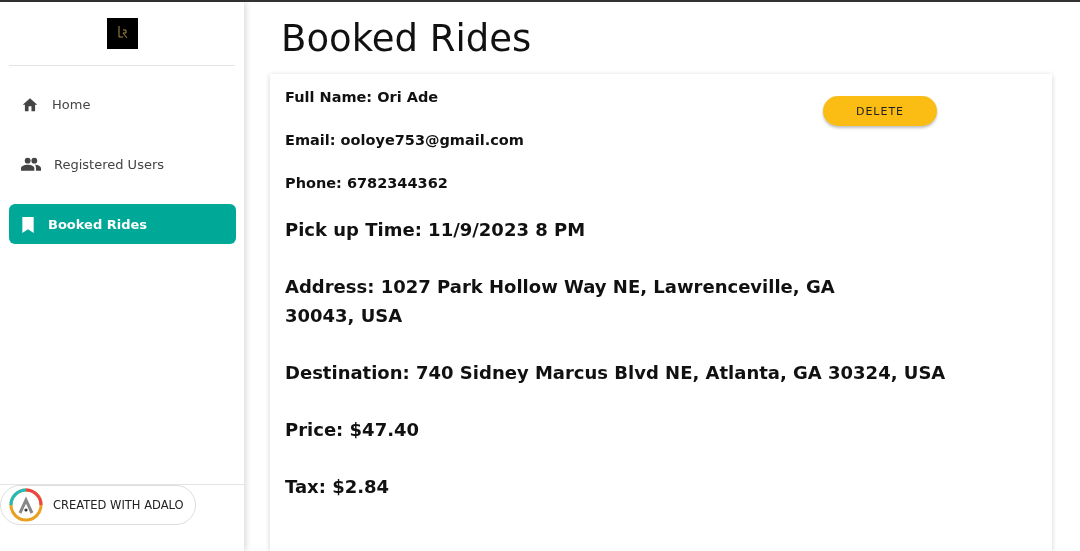 Image resolution: width=1080 pixels, height=551 pixels. I want to click on booking-detail: Full Name: Ori Ade, so click(362, 97).